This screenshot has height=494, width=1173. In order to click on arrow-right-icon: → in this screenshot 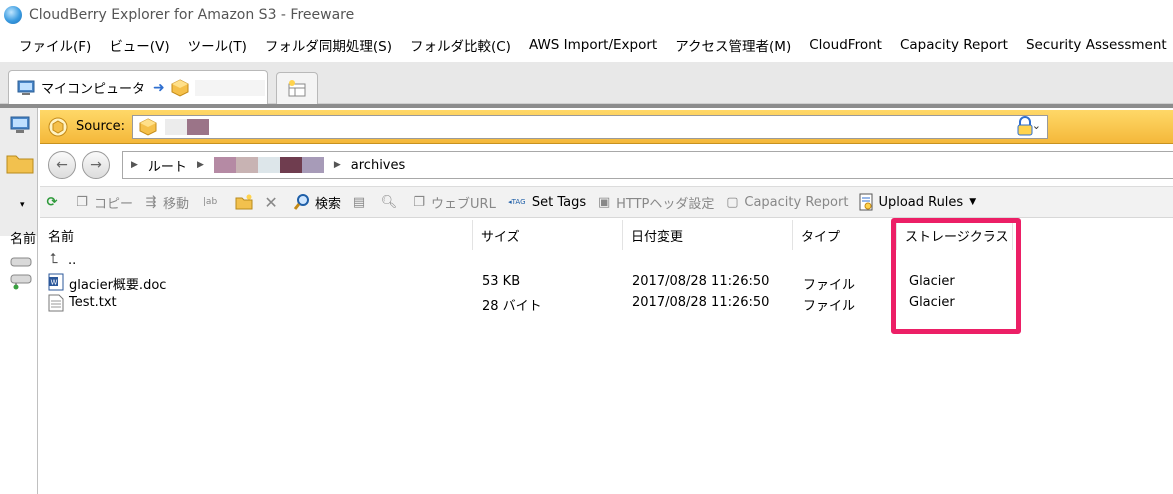, I will do `click(96, 165)`.